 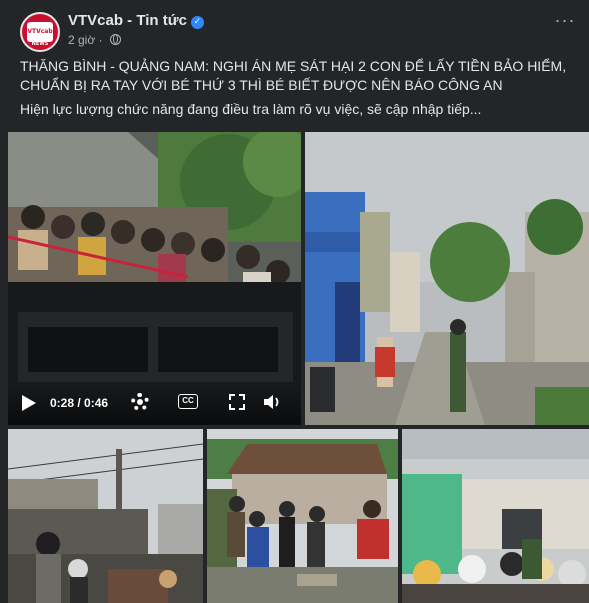 What do you see at coordinates (96, 403) in the screenshot?
I see `duration: 0:46` at bounding box center [96, 403].